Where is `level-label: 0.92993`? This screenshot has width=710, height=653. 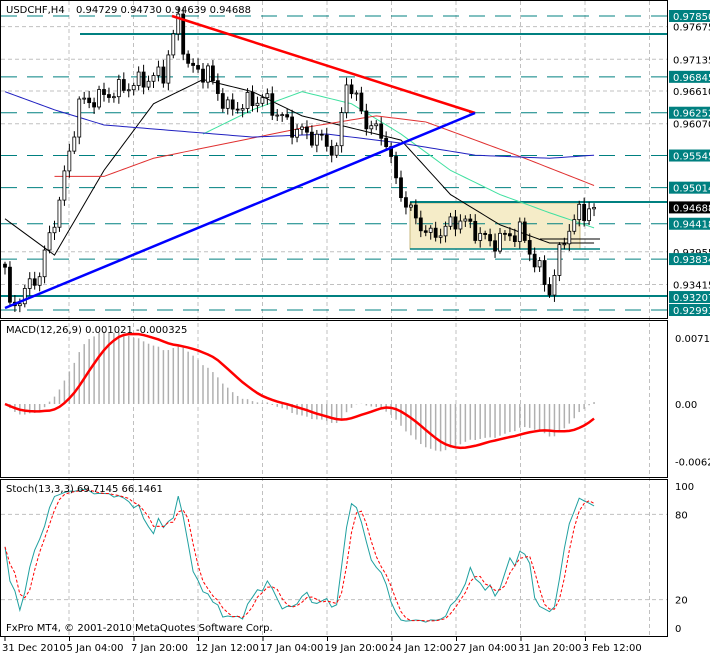
level-label: 0.92993 is located at coordinates (691, 311).